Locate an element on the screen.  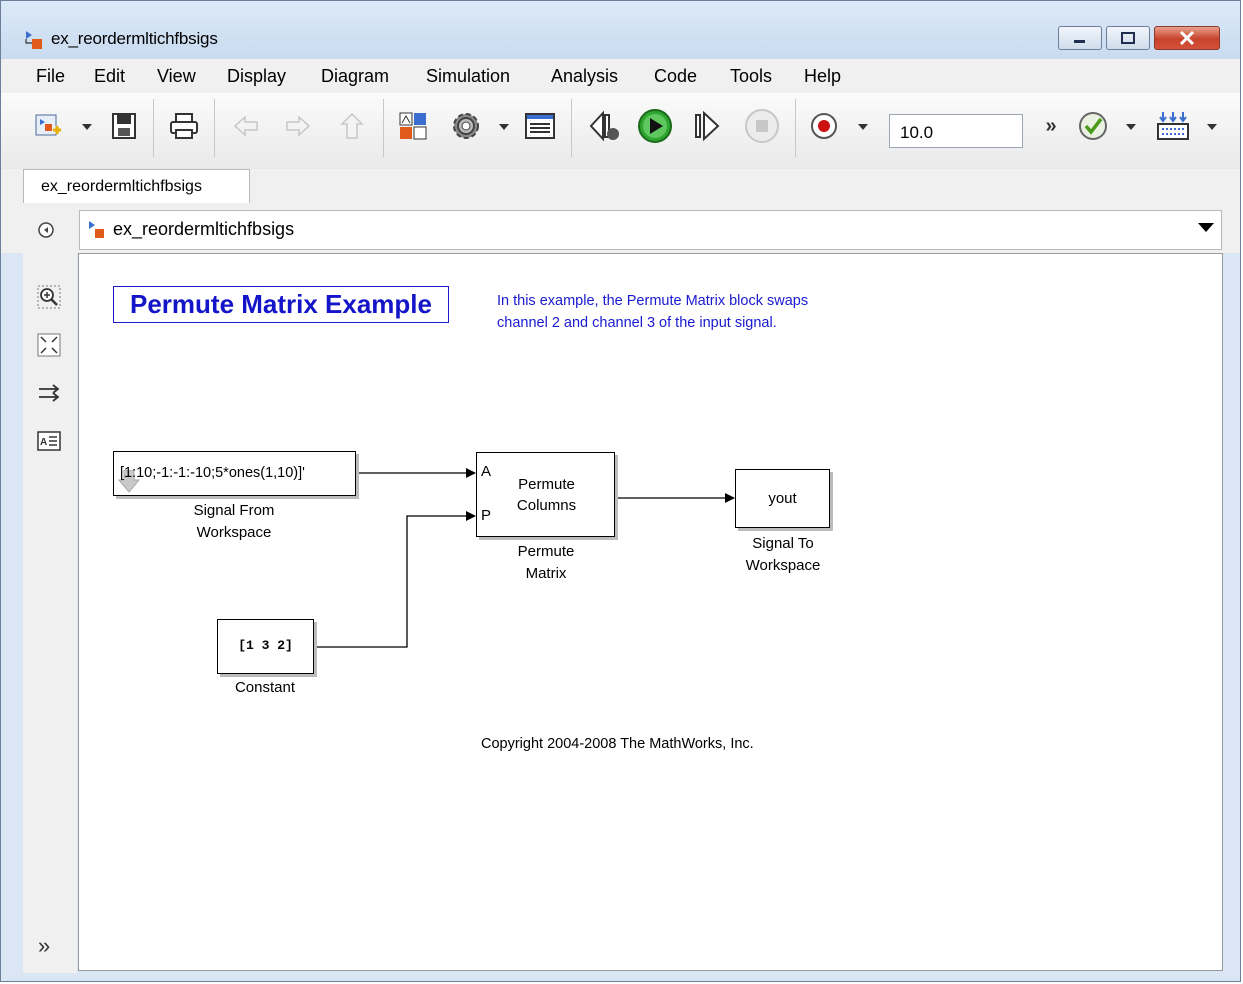
constant-label: Constant is located at coordinates (265, 687).